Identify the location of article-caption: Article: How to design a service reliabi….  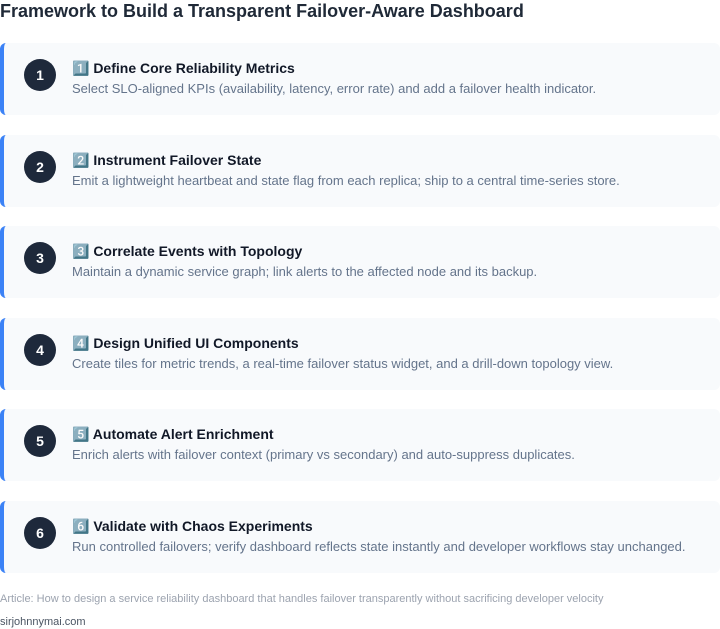
(302, 599).